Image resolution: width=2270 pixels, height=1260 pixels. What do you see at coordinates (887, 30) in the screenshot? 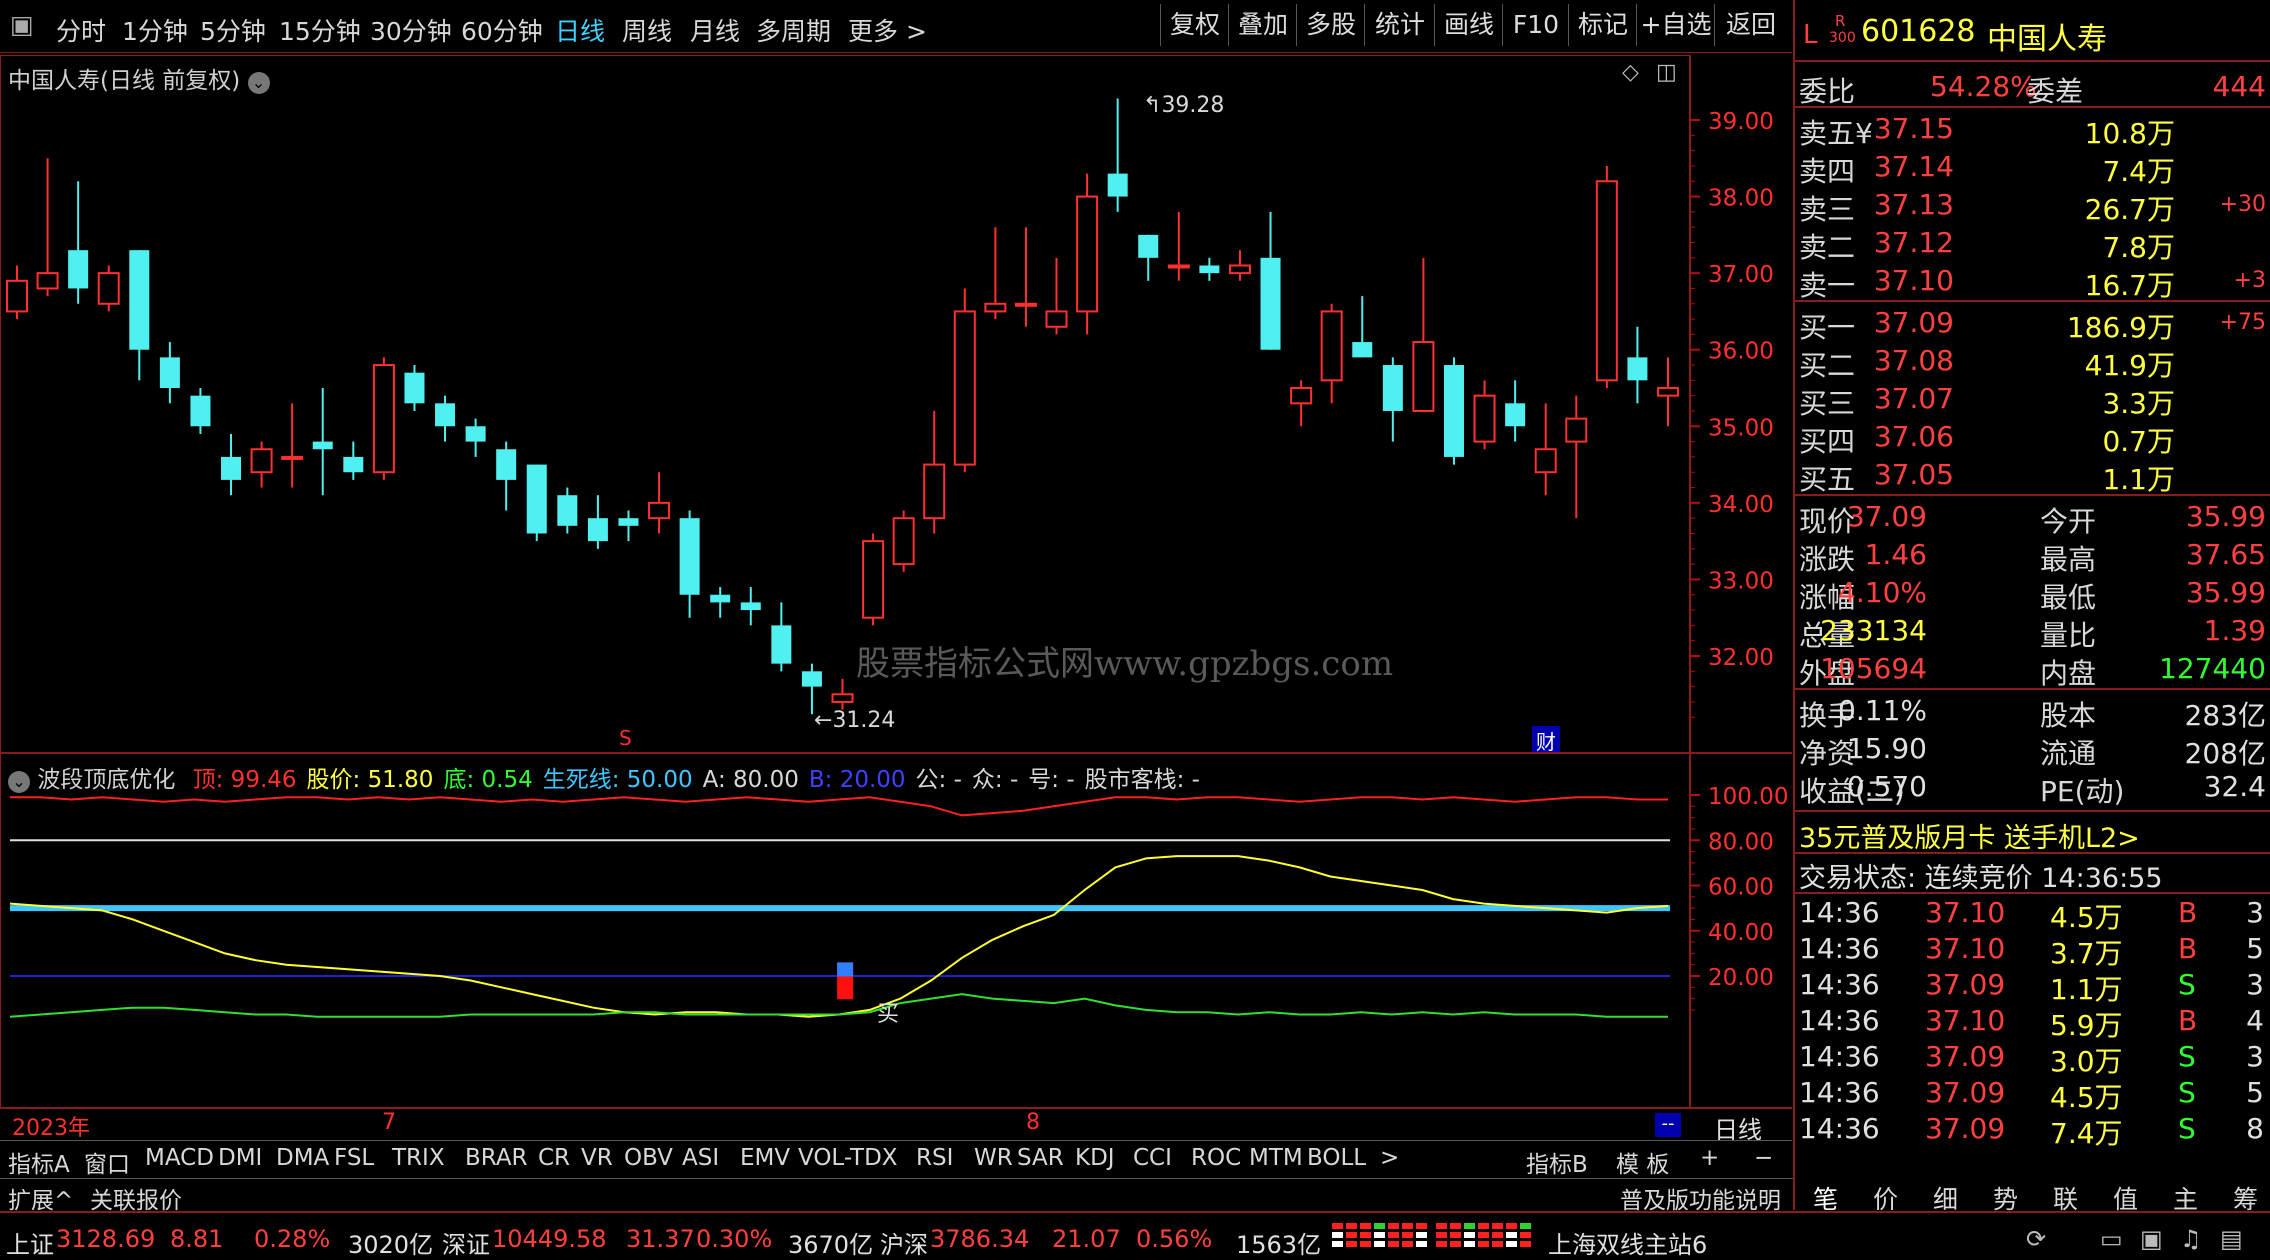
I see `period-tab-10: 更多 >` at bounding box center [887, 30].